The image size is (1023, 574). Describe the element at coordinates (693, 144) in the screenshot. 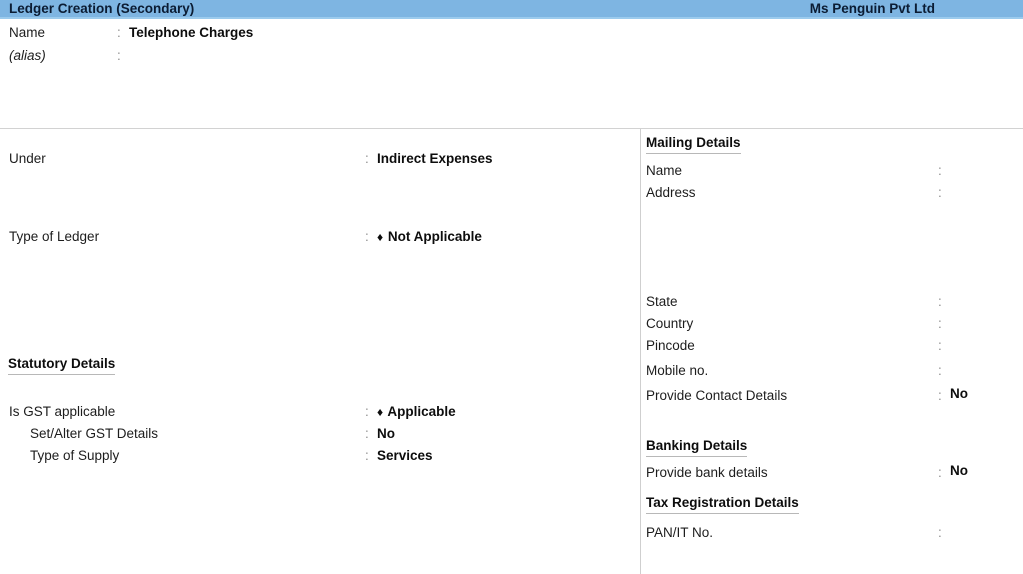

I see `mailing-details-heading: Mailing Details` at that location.